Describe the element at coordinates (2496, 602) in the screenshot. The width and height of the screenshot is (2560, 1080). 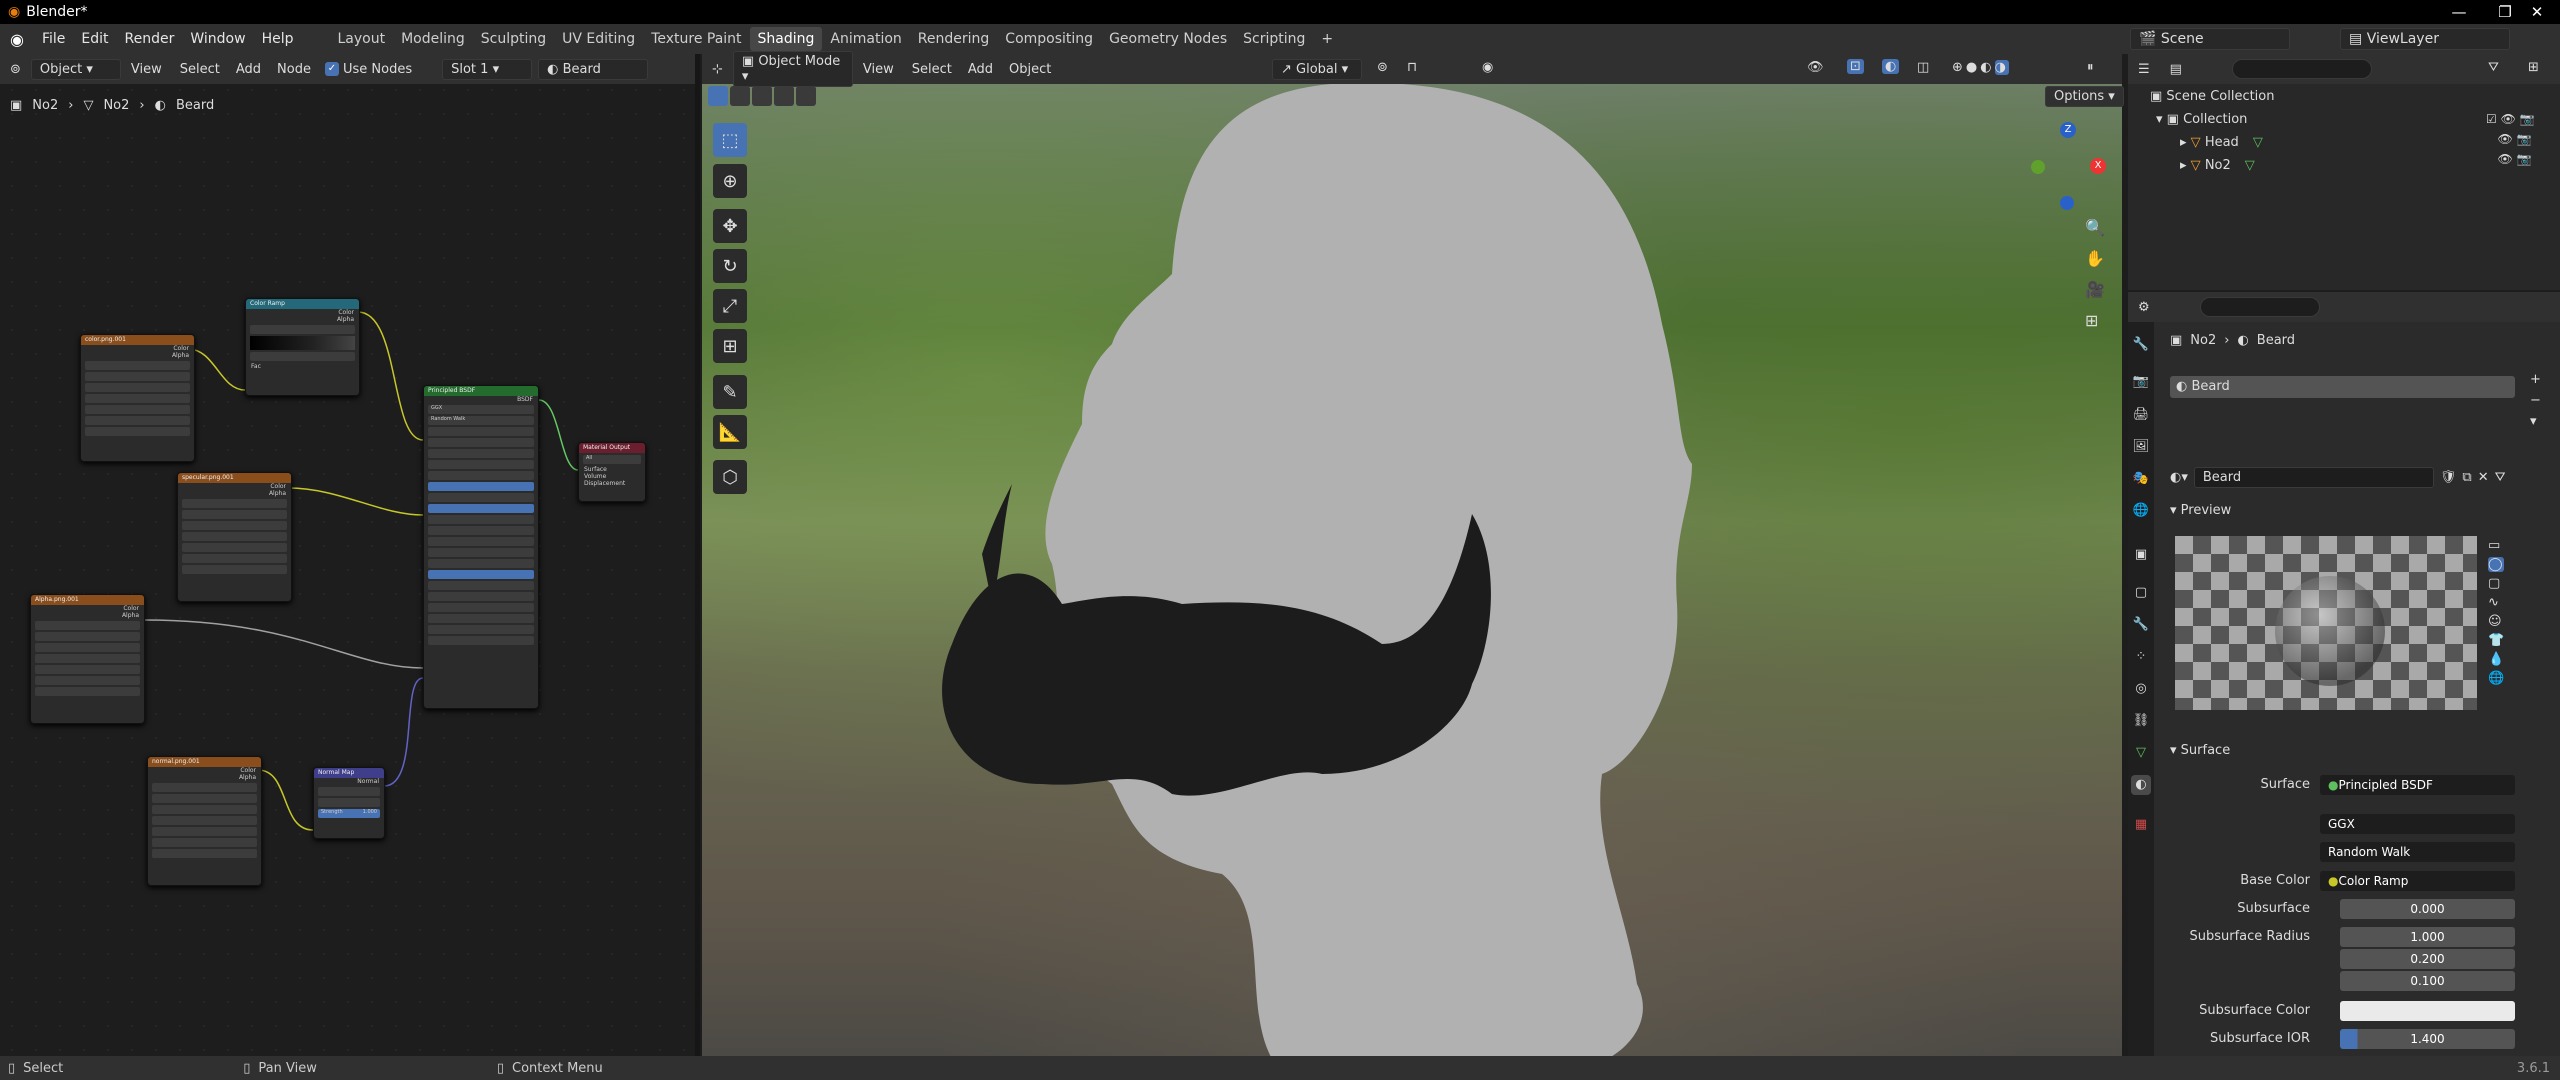
I see `preview-hair-icon: ∿` at that location.